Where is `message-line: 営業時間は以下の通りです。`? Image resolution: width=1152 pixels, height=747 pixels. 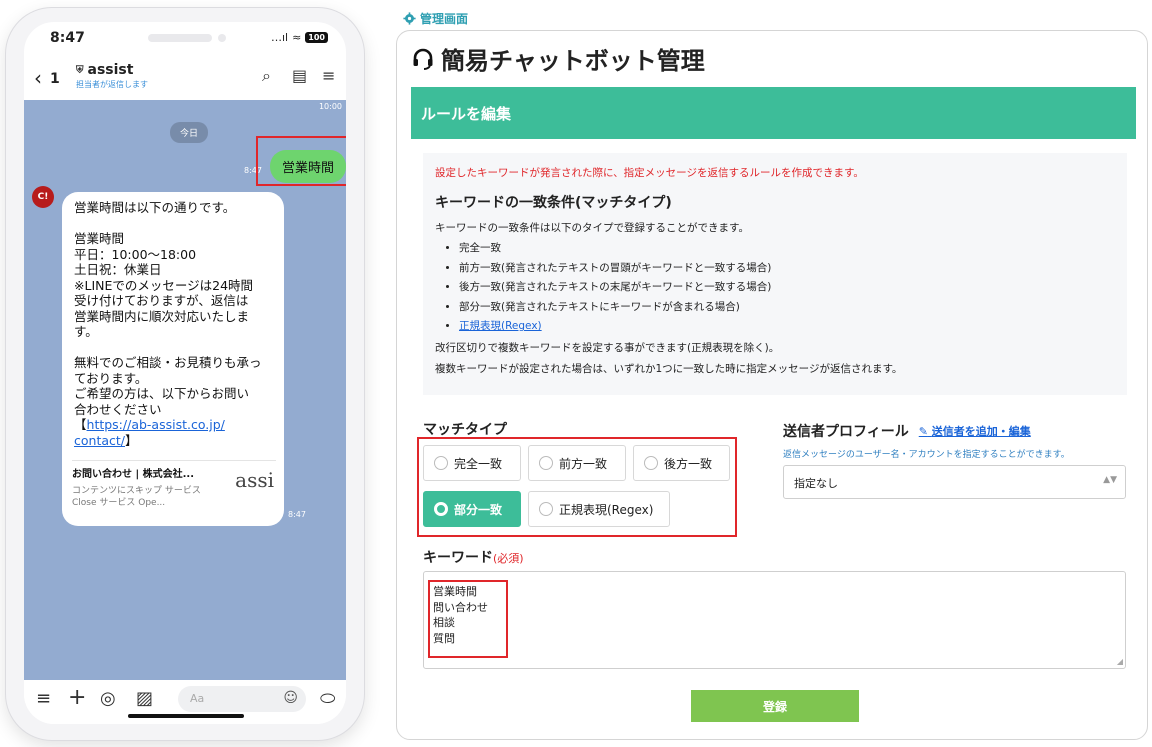 message-line: 営業時間は以下の通りです。 is located at coordinates (155, 207).